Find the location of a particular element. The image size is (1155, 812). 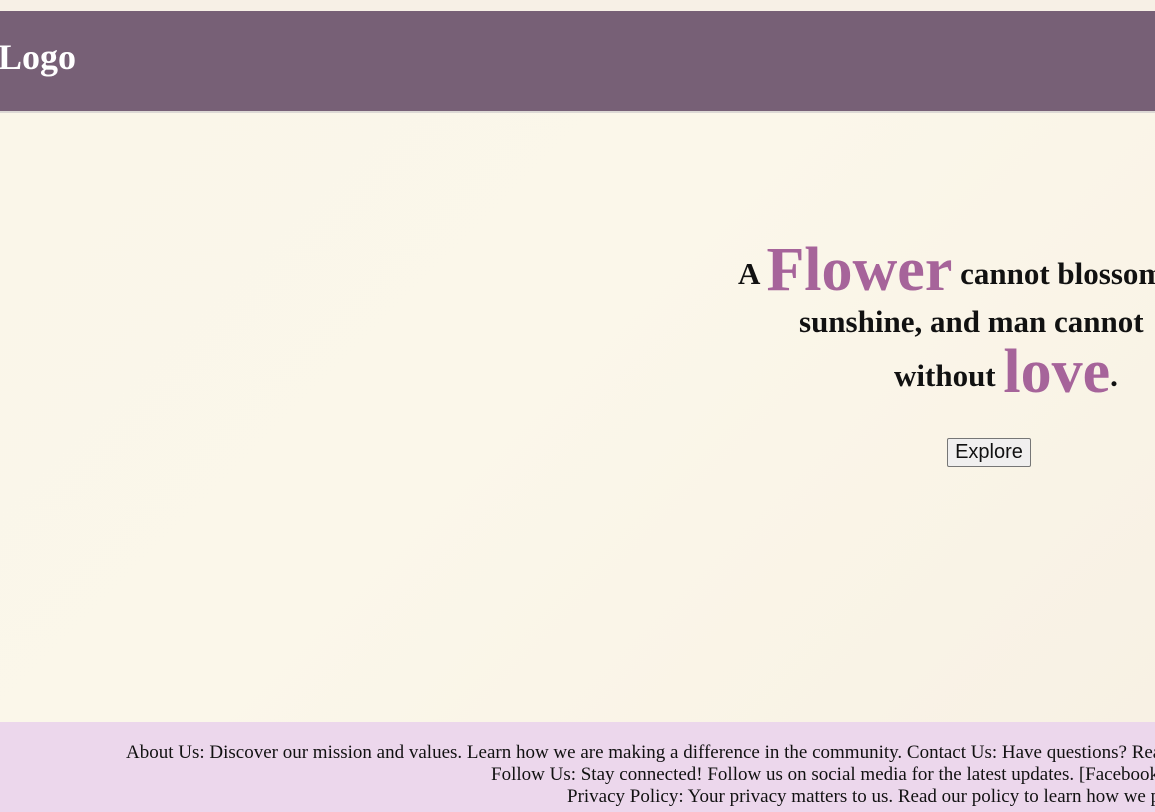

quote-line-1-prefix: A is located at coordinates (752, 273).